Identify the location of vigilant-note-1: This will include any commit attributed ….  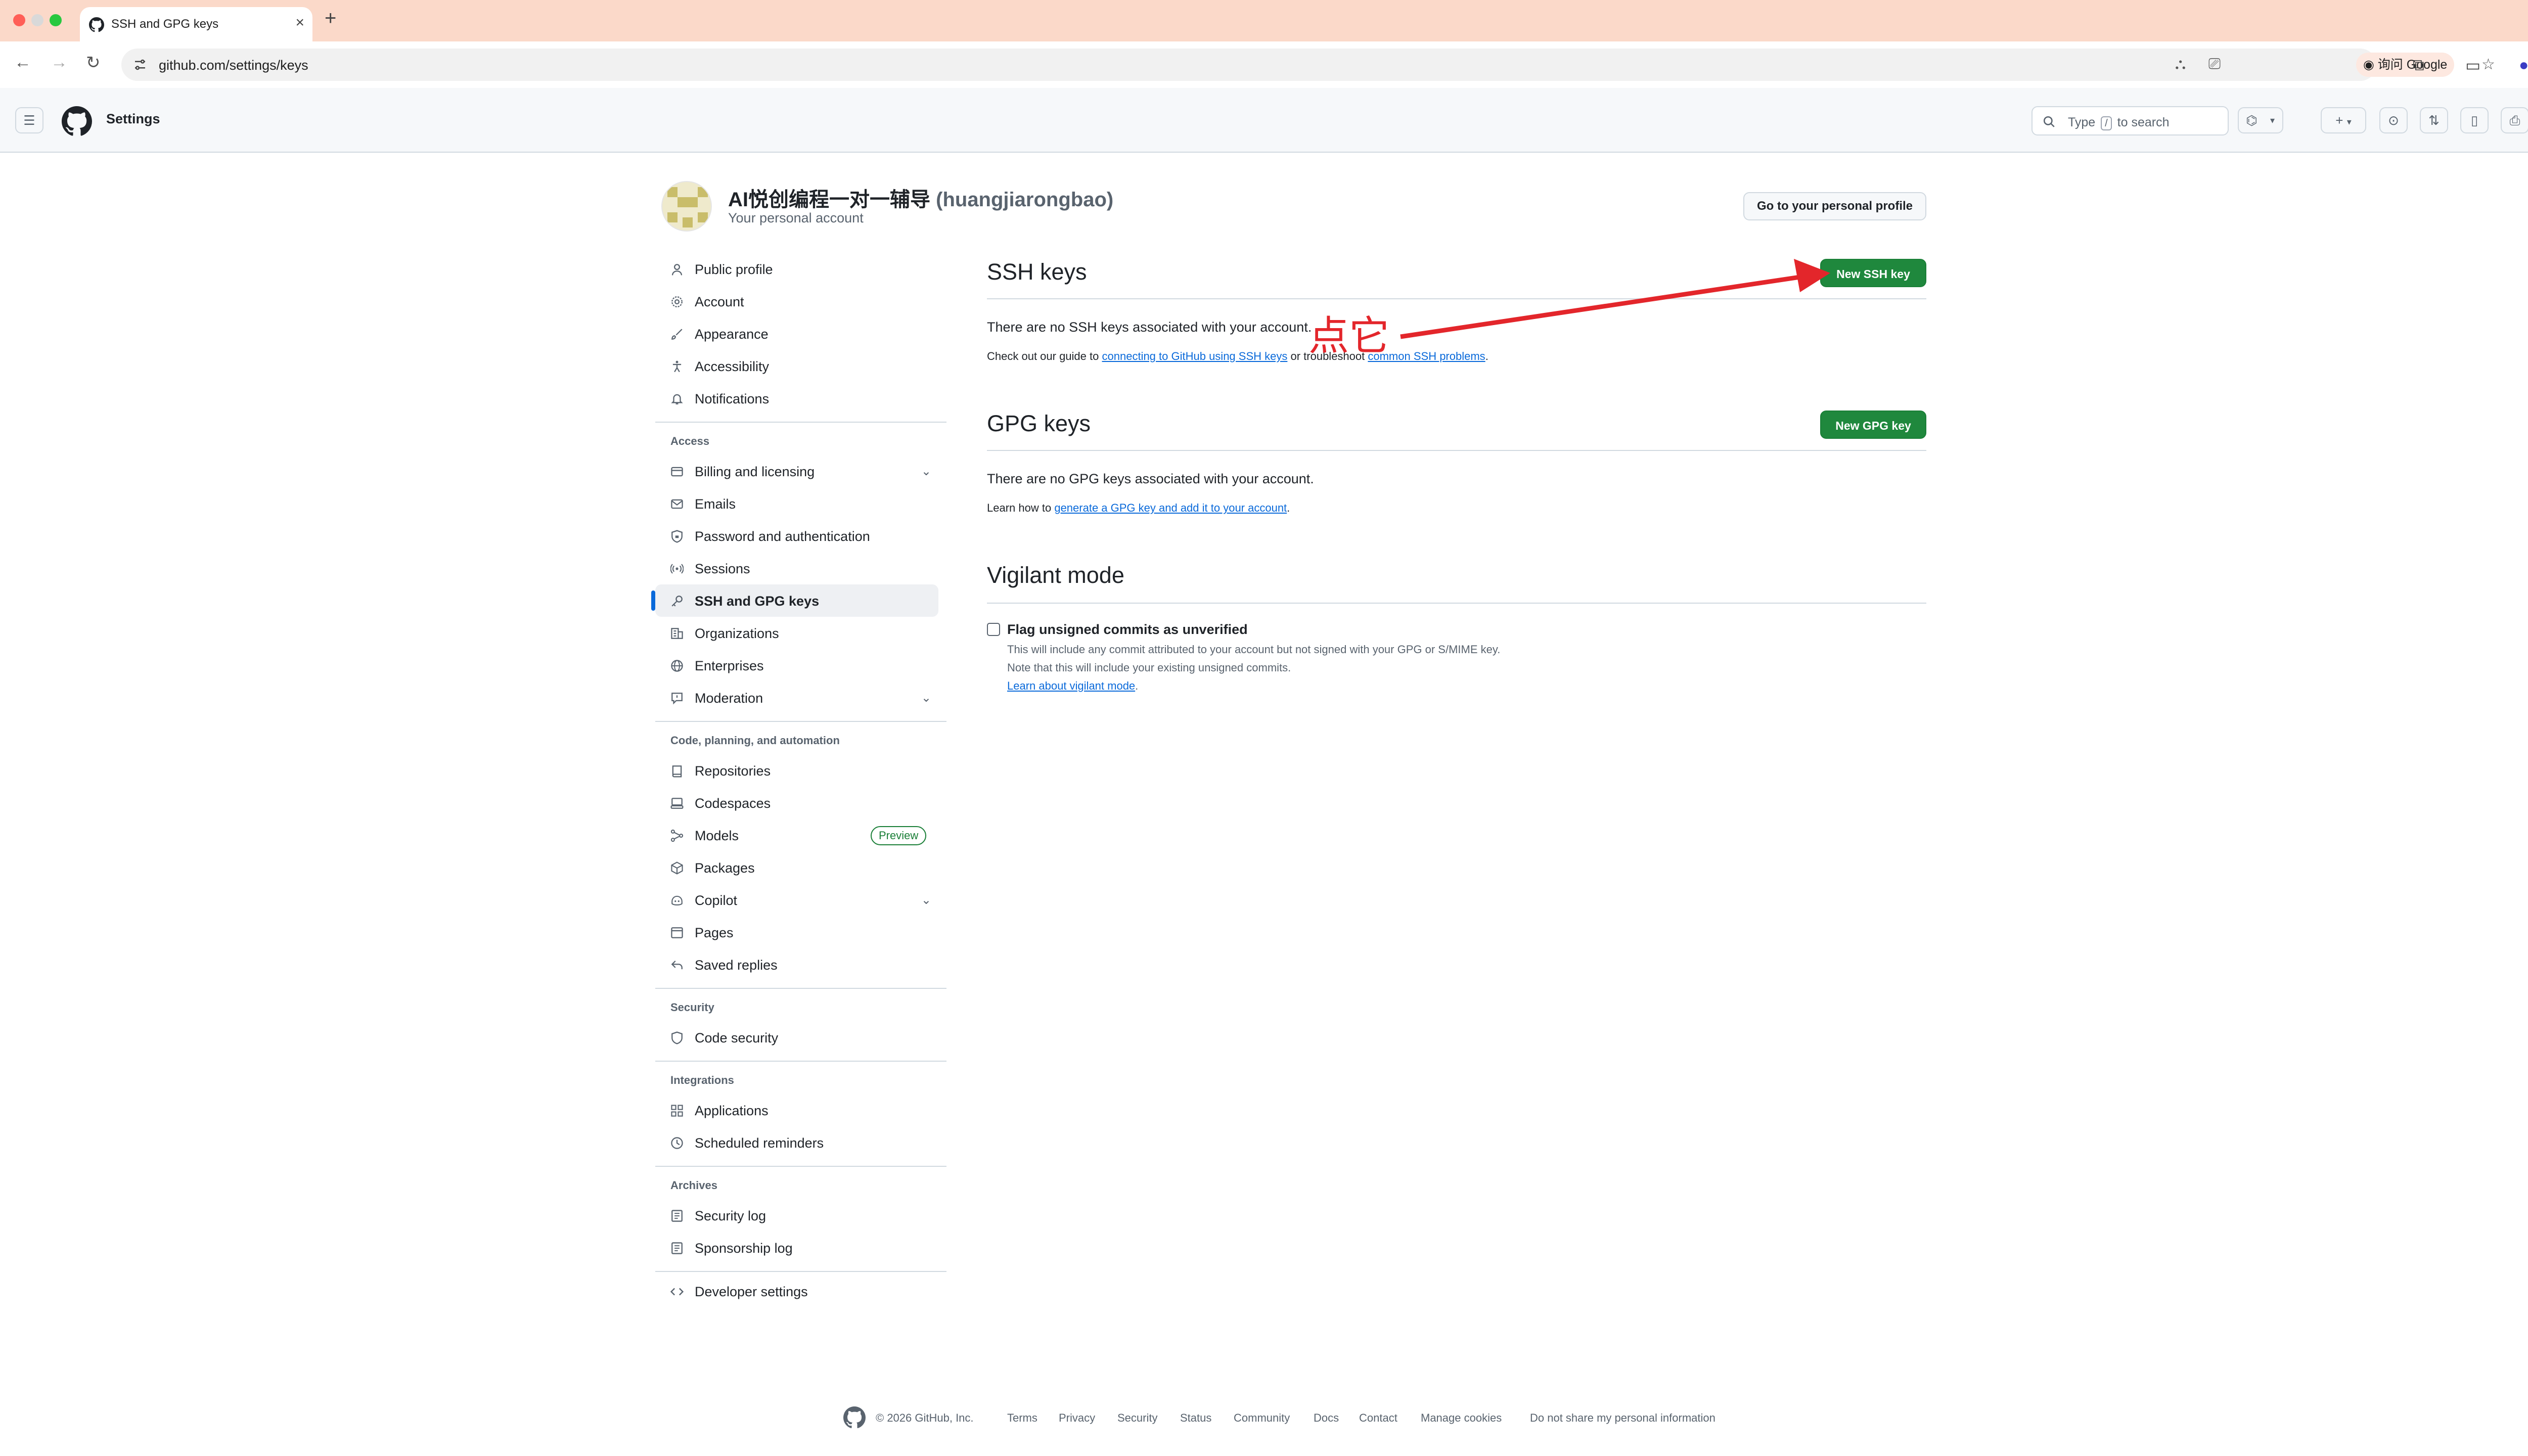
(1254, 649).